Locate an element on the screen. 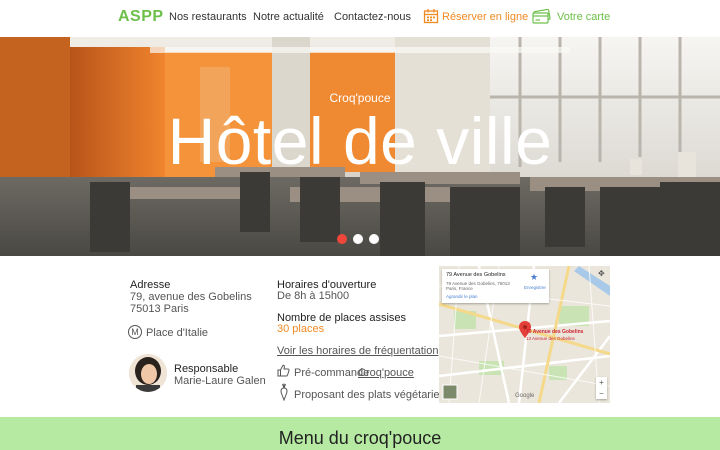  your-card-link: Votre carte is located at coordinates (583, 17).